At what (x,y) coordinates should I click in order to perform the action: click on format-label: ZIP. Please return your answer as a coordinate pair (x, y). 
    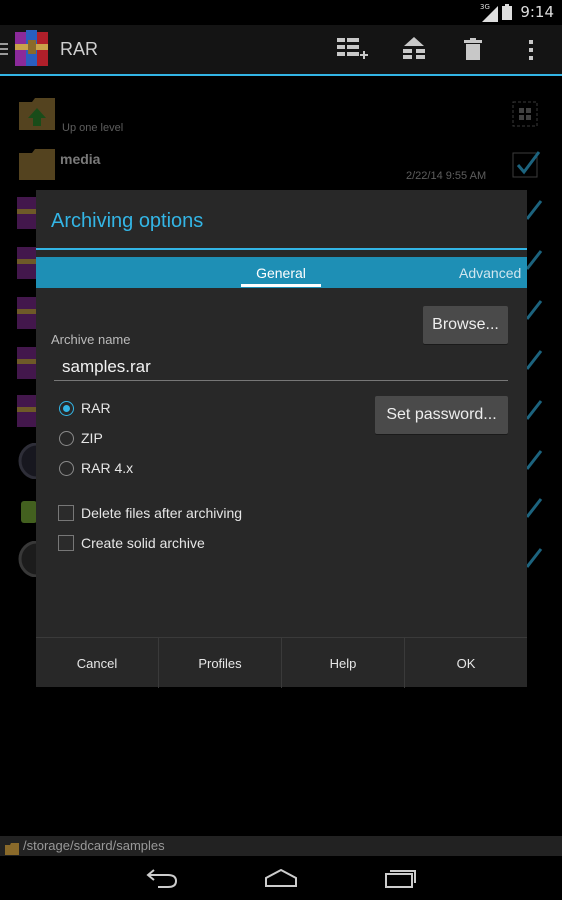
    Looking at the image, I should click on (92, 438).